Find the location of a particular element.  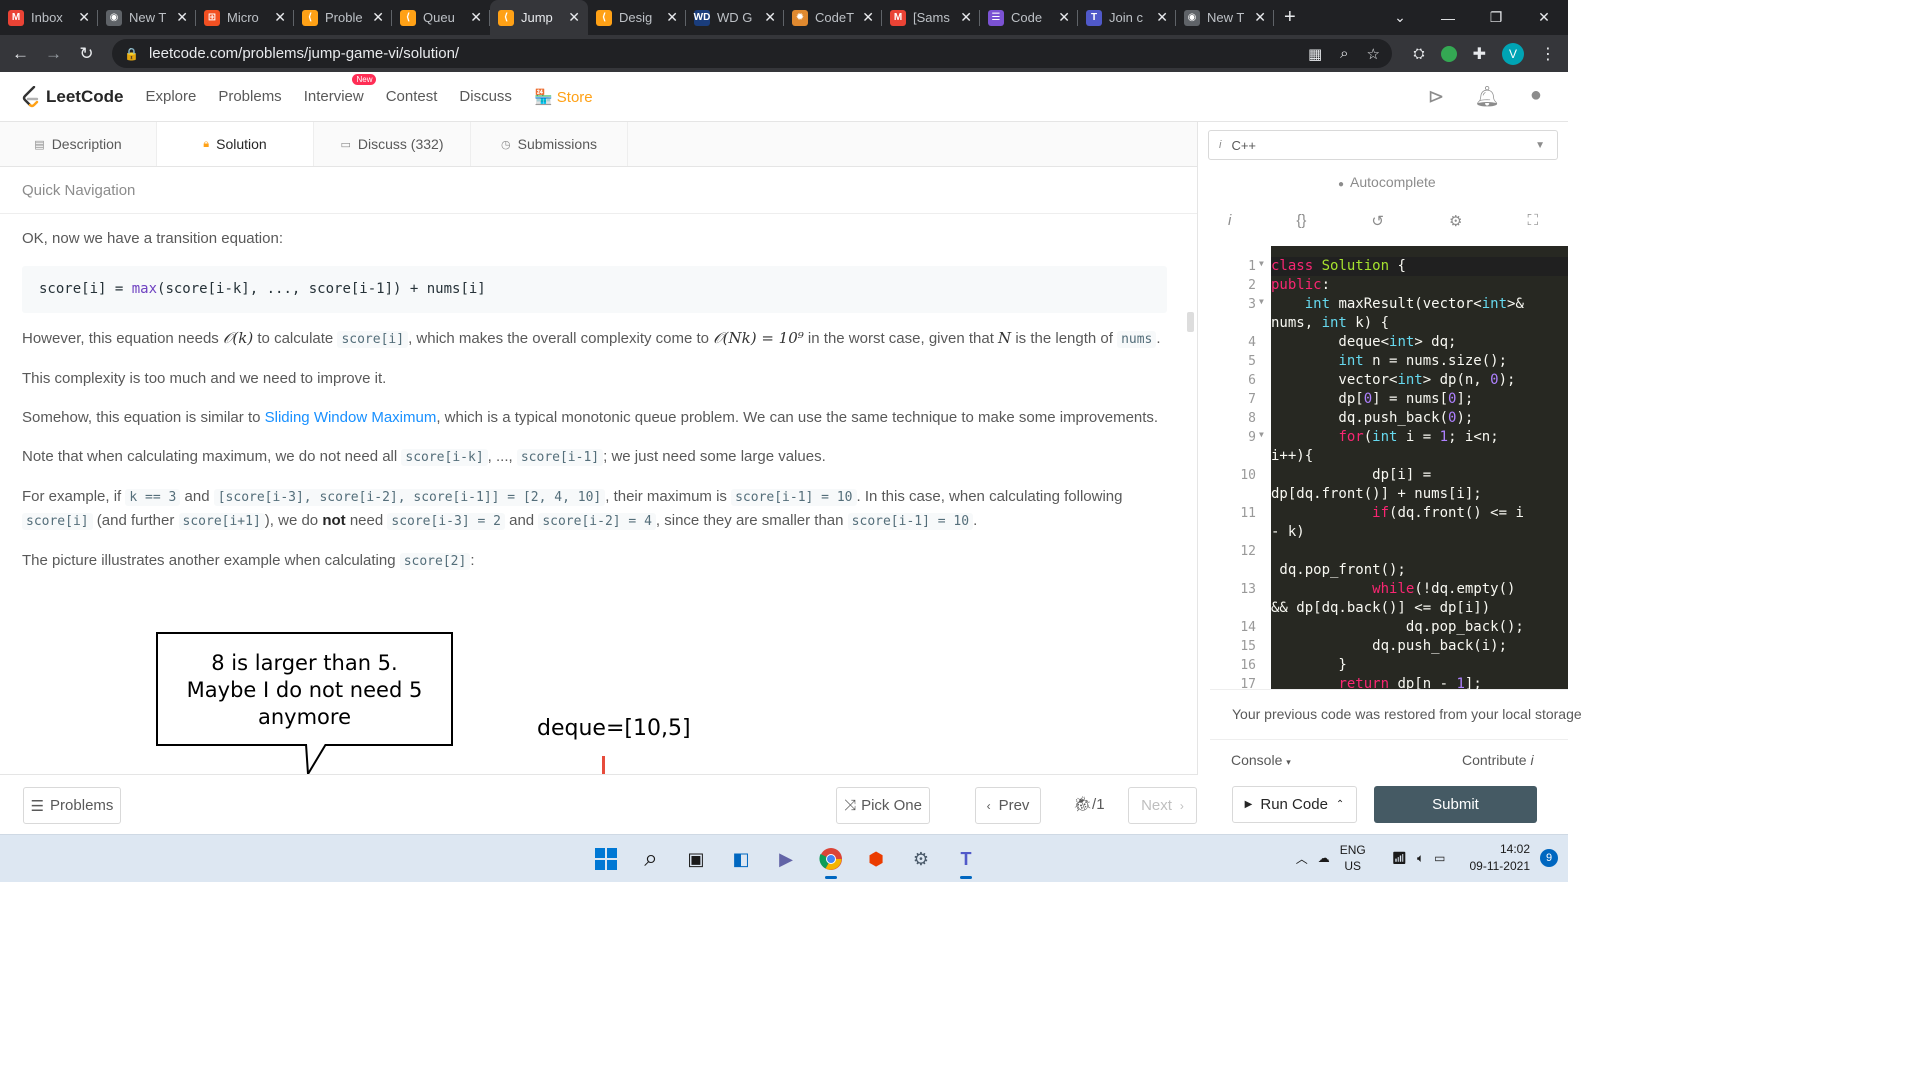

language-select: i C++ ▼ is located at coordinates (1383, 145).